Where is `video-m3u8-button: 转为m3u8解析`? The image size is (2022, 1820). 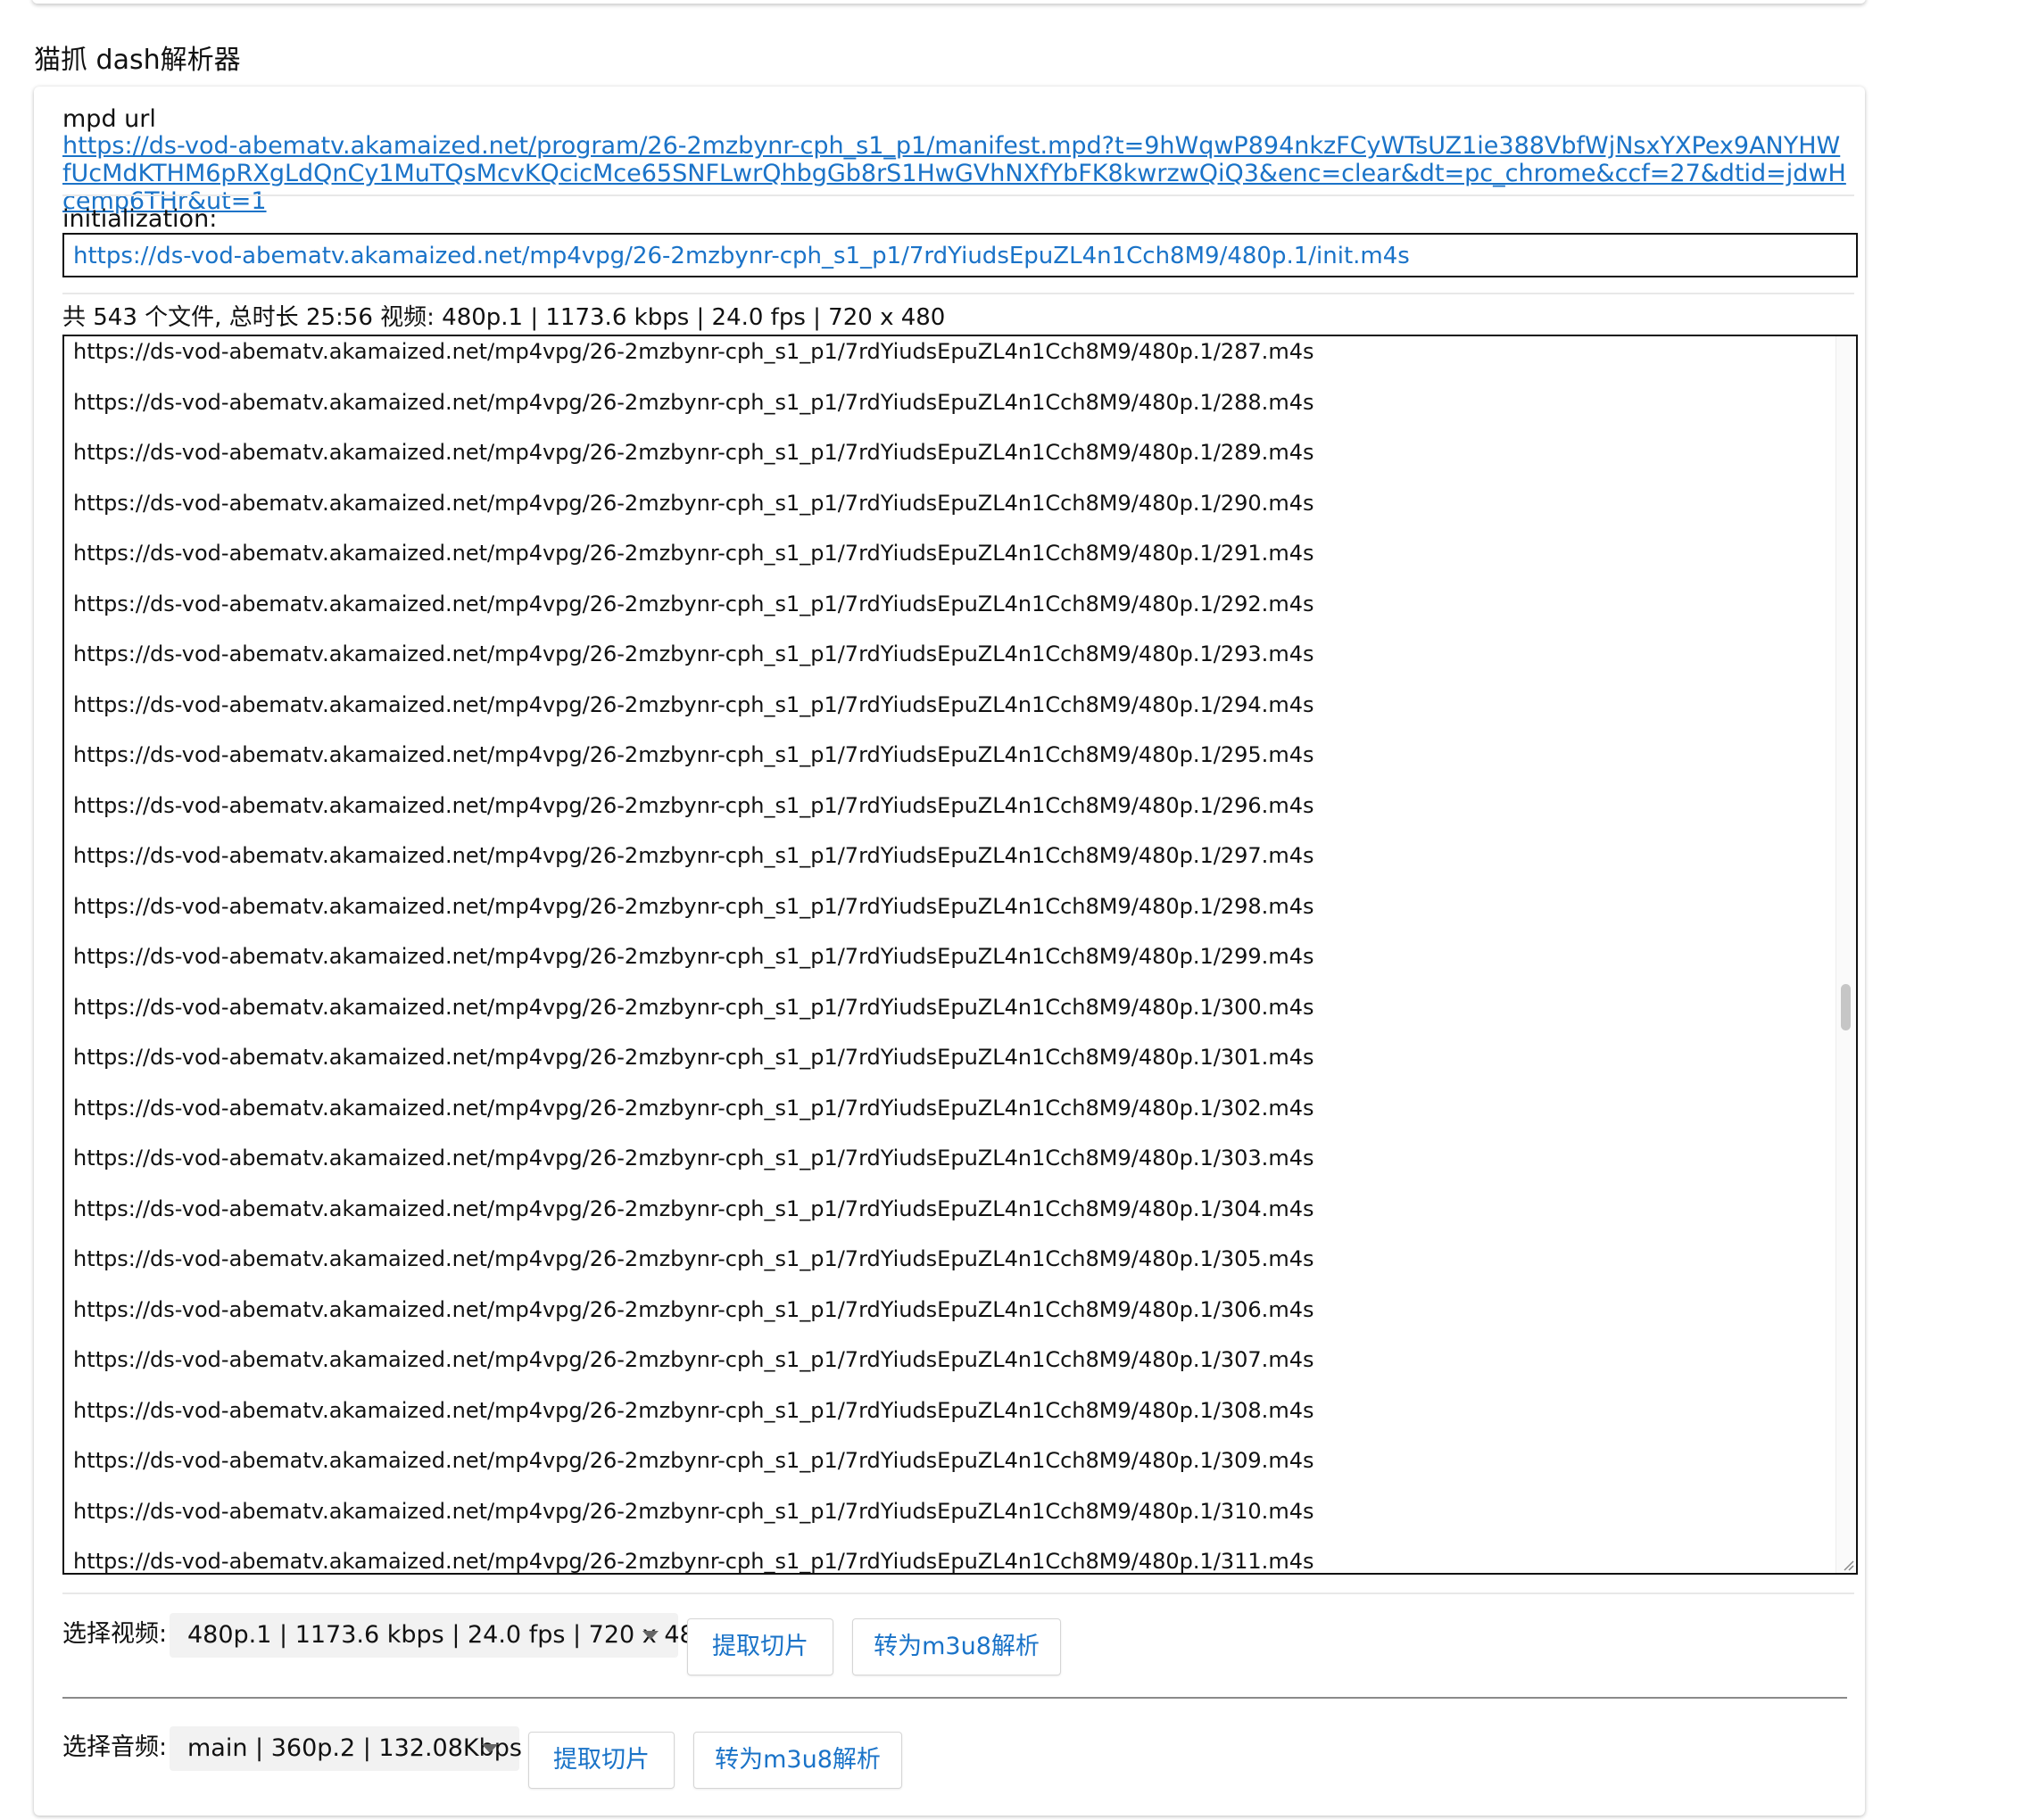
video-m3u8-button: 转为m3u8解析 is located at coordinates (957, 1647).